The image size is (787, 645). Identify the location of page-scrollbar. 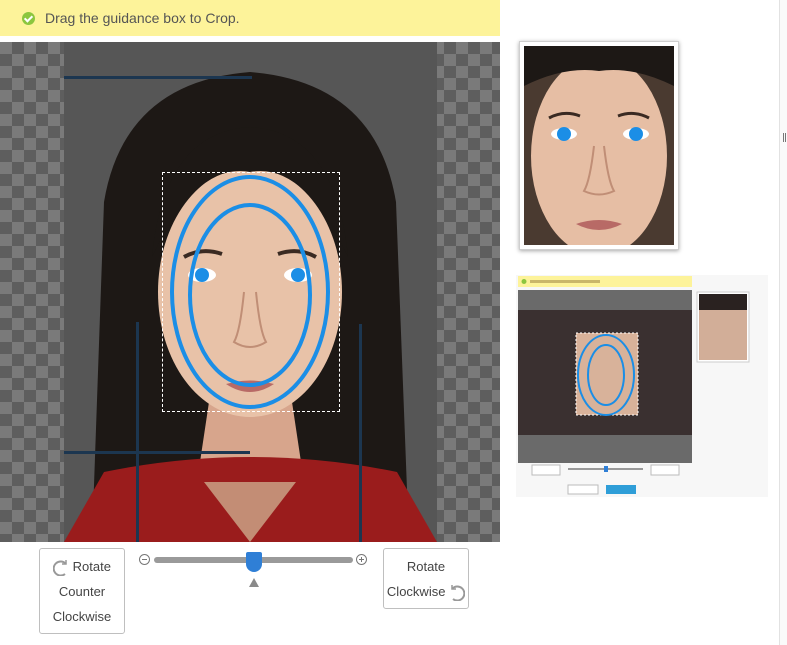
(783, 322).